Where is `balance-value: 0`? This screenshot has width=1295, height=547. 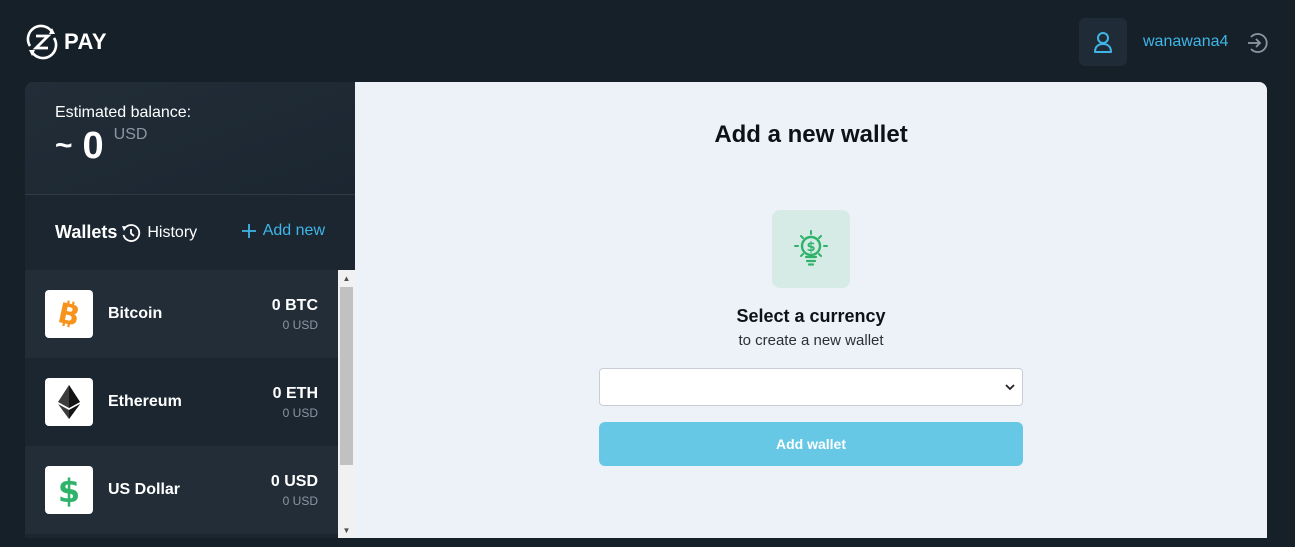 balance-value: 0 is located at coordinates (93, 146).